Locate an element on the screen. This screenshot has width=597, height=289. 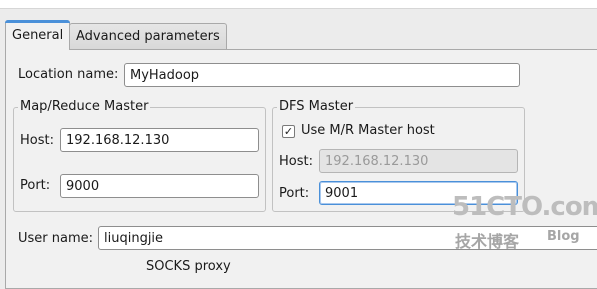
dfs-host-label: Host: is located at coordinates (296, 161).